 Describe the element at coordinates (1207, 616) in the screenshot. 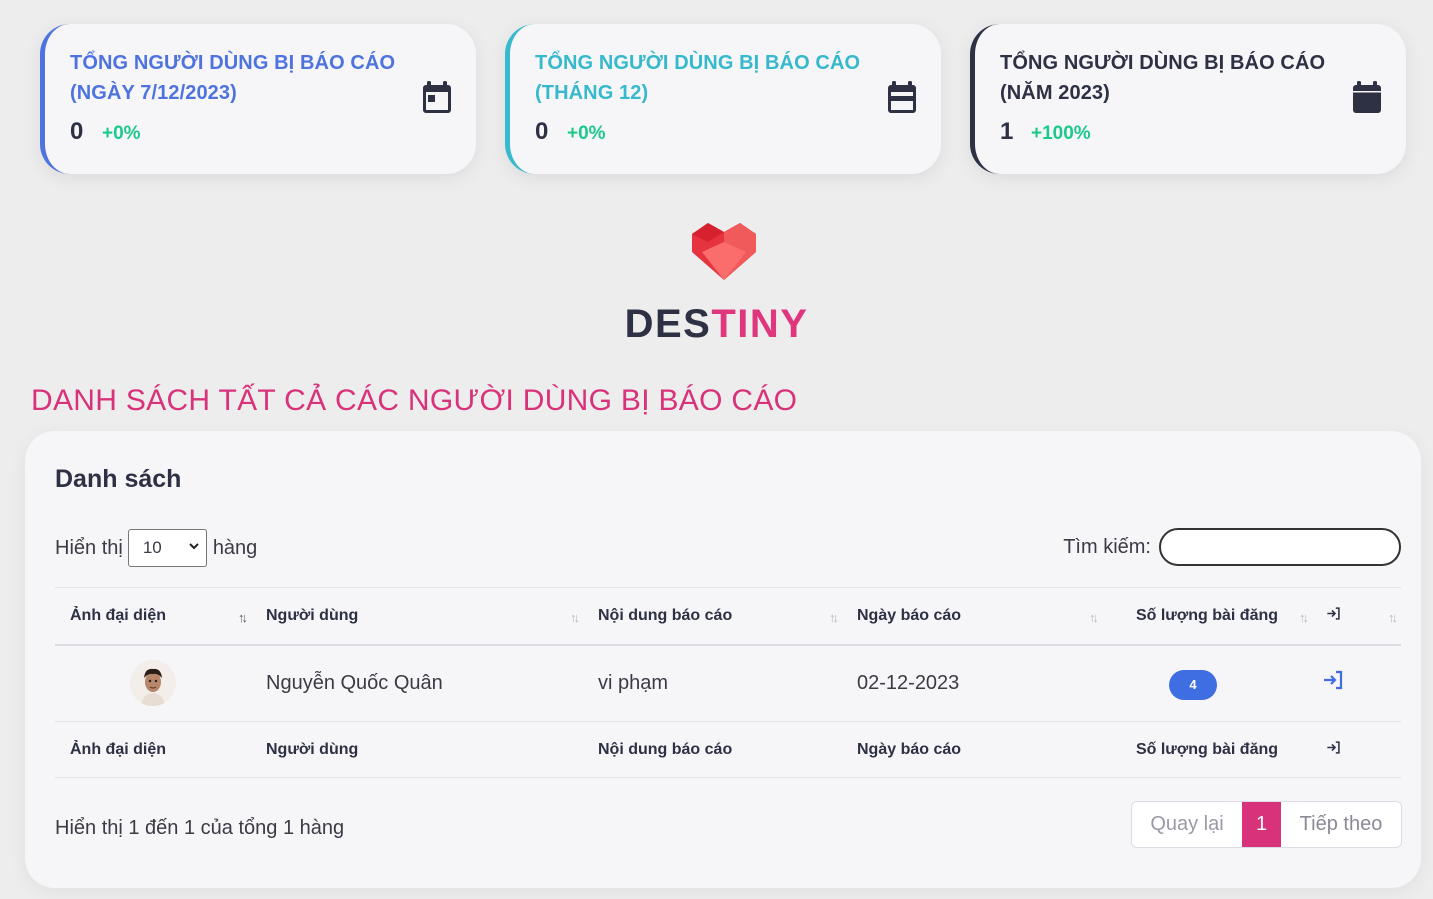

I see `column-header-posts: Số lượng bài đăng ↑↓` at that location.